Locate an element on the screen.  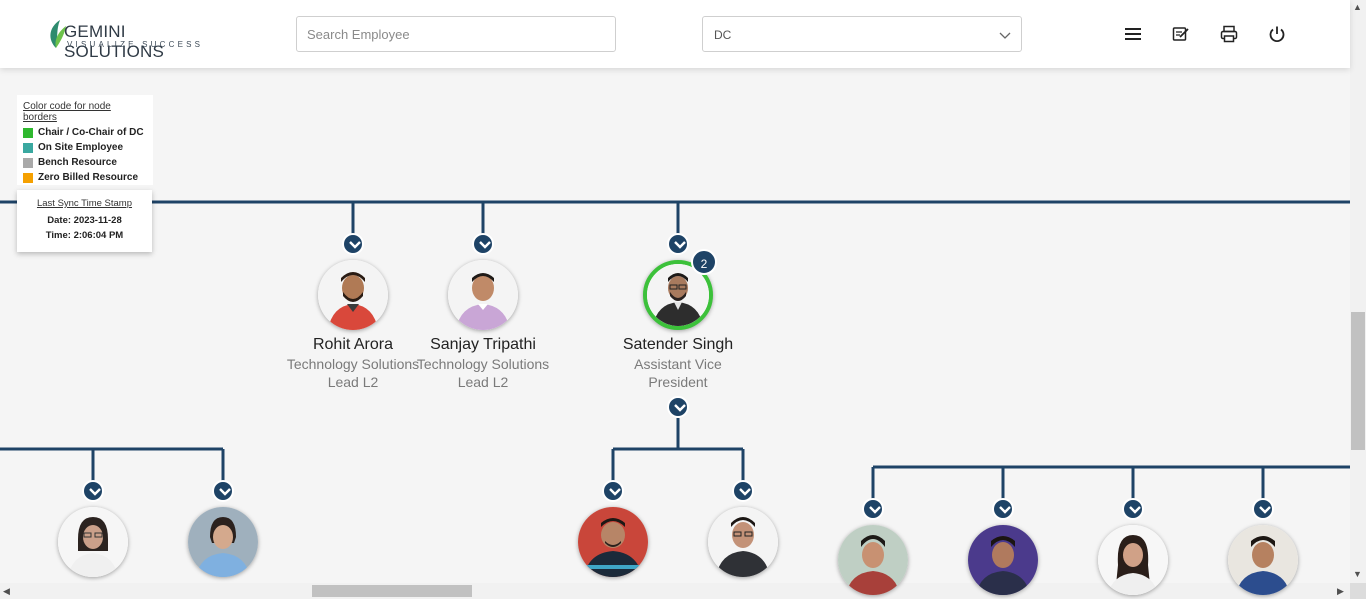
legend-item: On Site Employee is located at coordinates (85, 147).